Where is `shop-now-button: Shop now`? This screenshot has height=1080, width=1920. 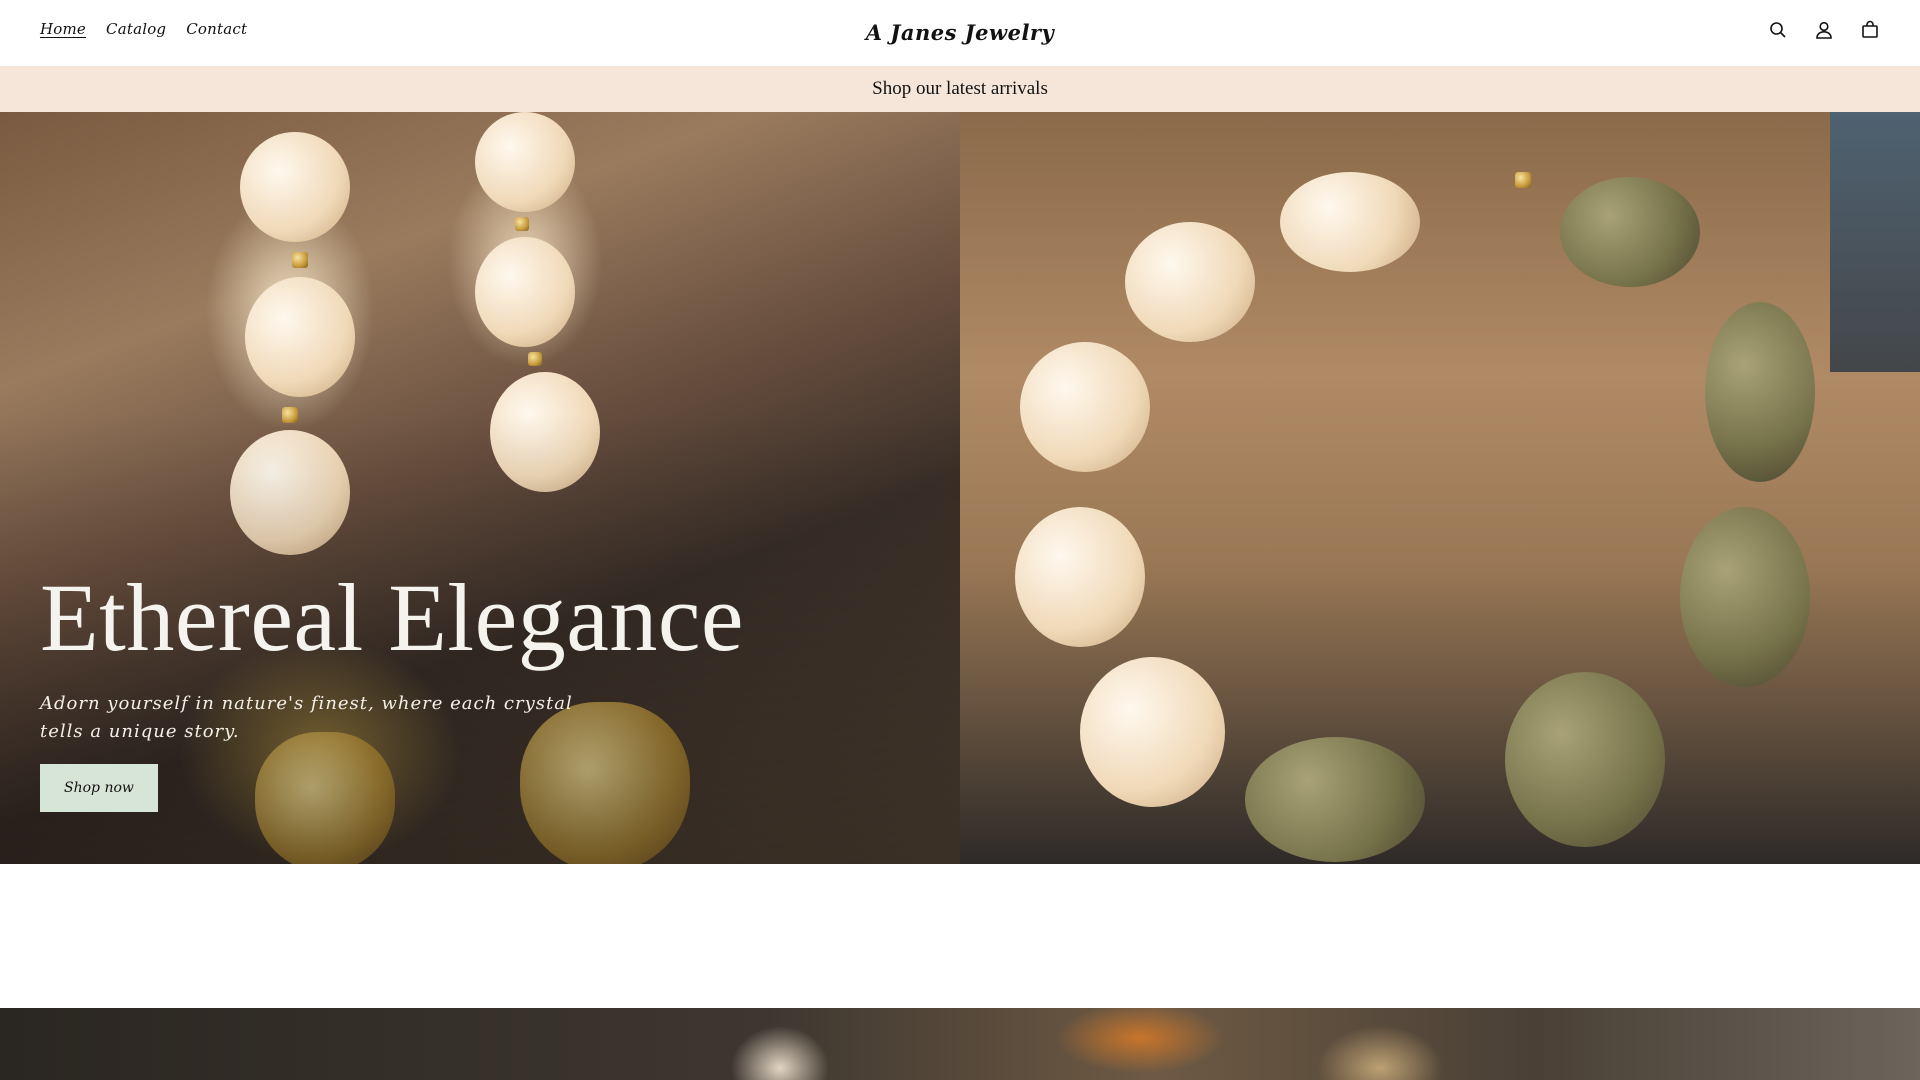
shop-now-button: Shop now is located at coordinates (99, 788).